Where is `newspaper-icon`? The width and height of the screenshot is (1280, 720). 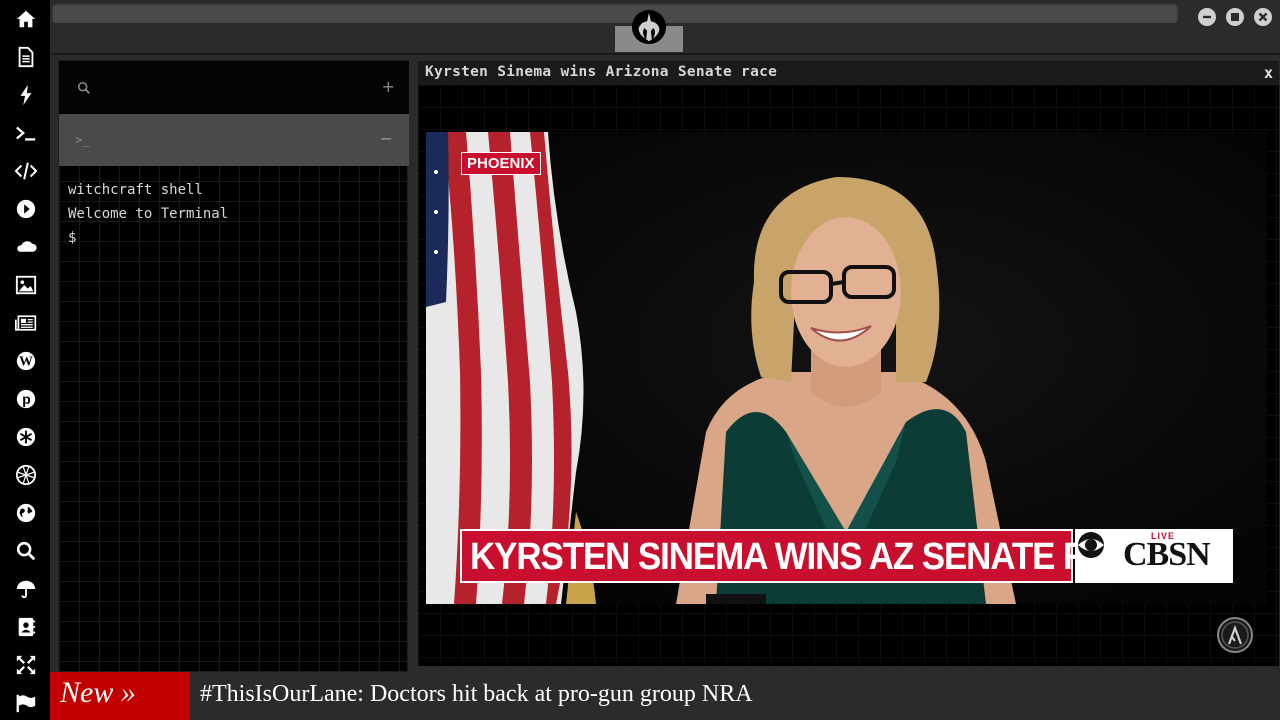 newspaper-icon is located at coordinates (26, 323).